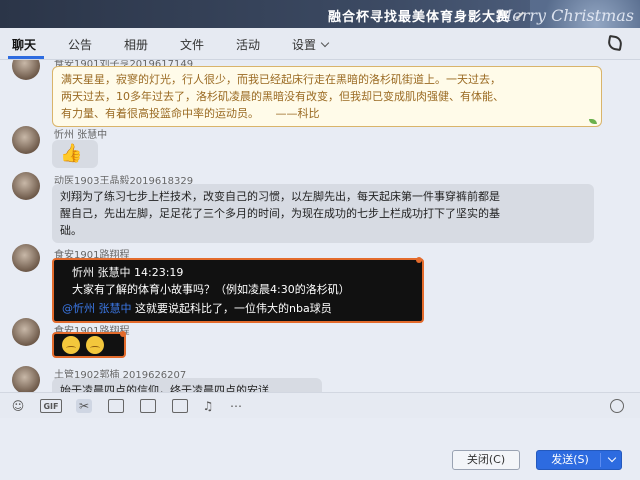 This screenshot has height=480, width=640. I want to click on message-bubble, so click(89, 345).